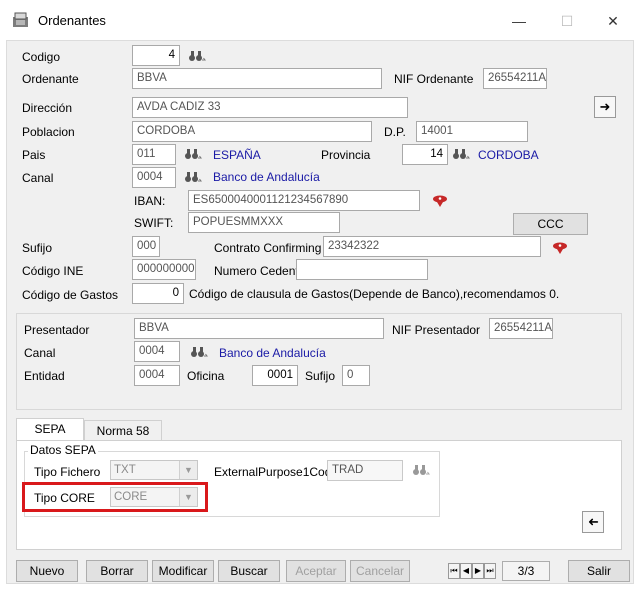 This screenshot has height=590, width=640. I want to click on canal-name-link: Banco de Andalucía, so click(266, 177).